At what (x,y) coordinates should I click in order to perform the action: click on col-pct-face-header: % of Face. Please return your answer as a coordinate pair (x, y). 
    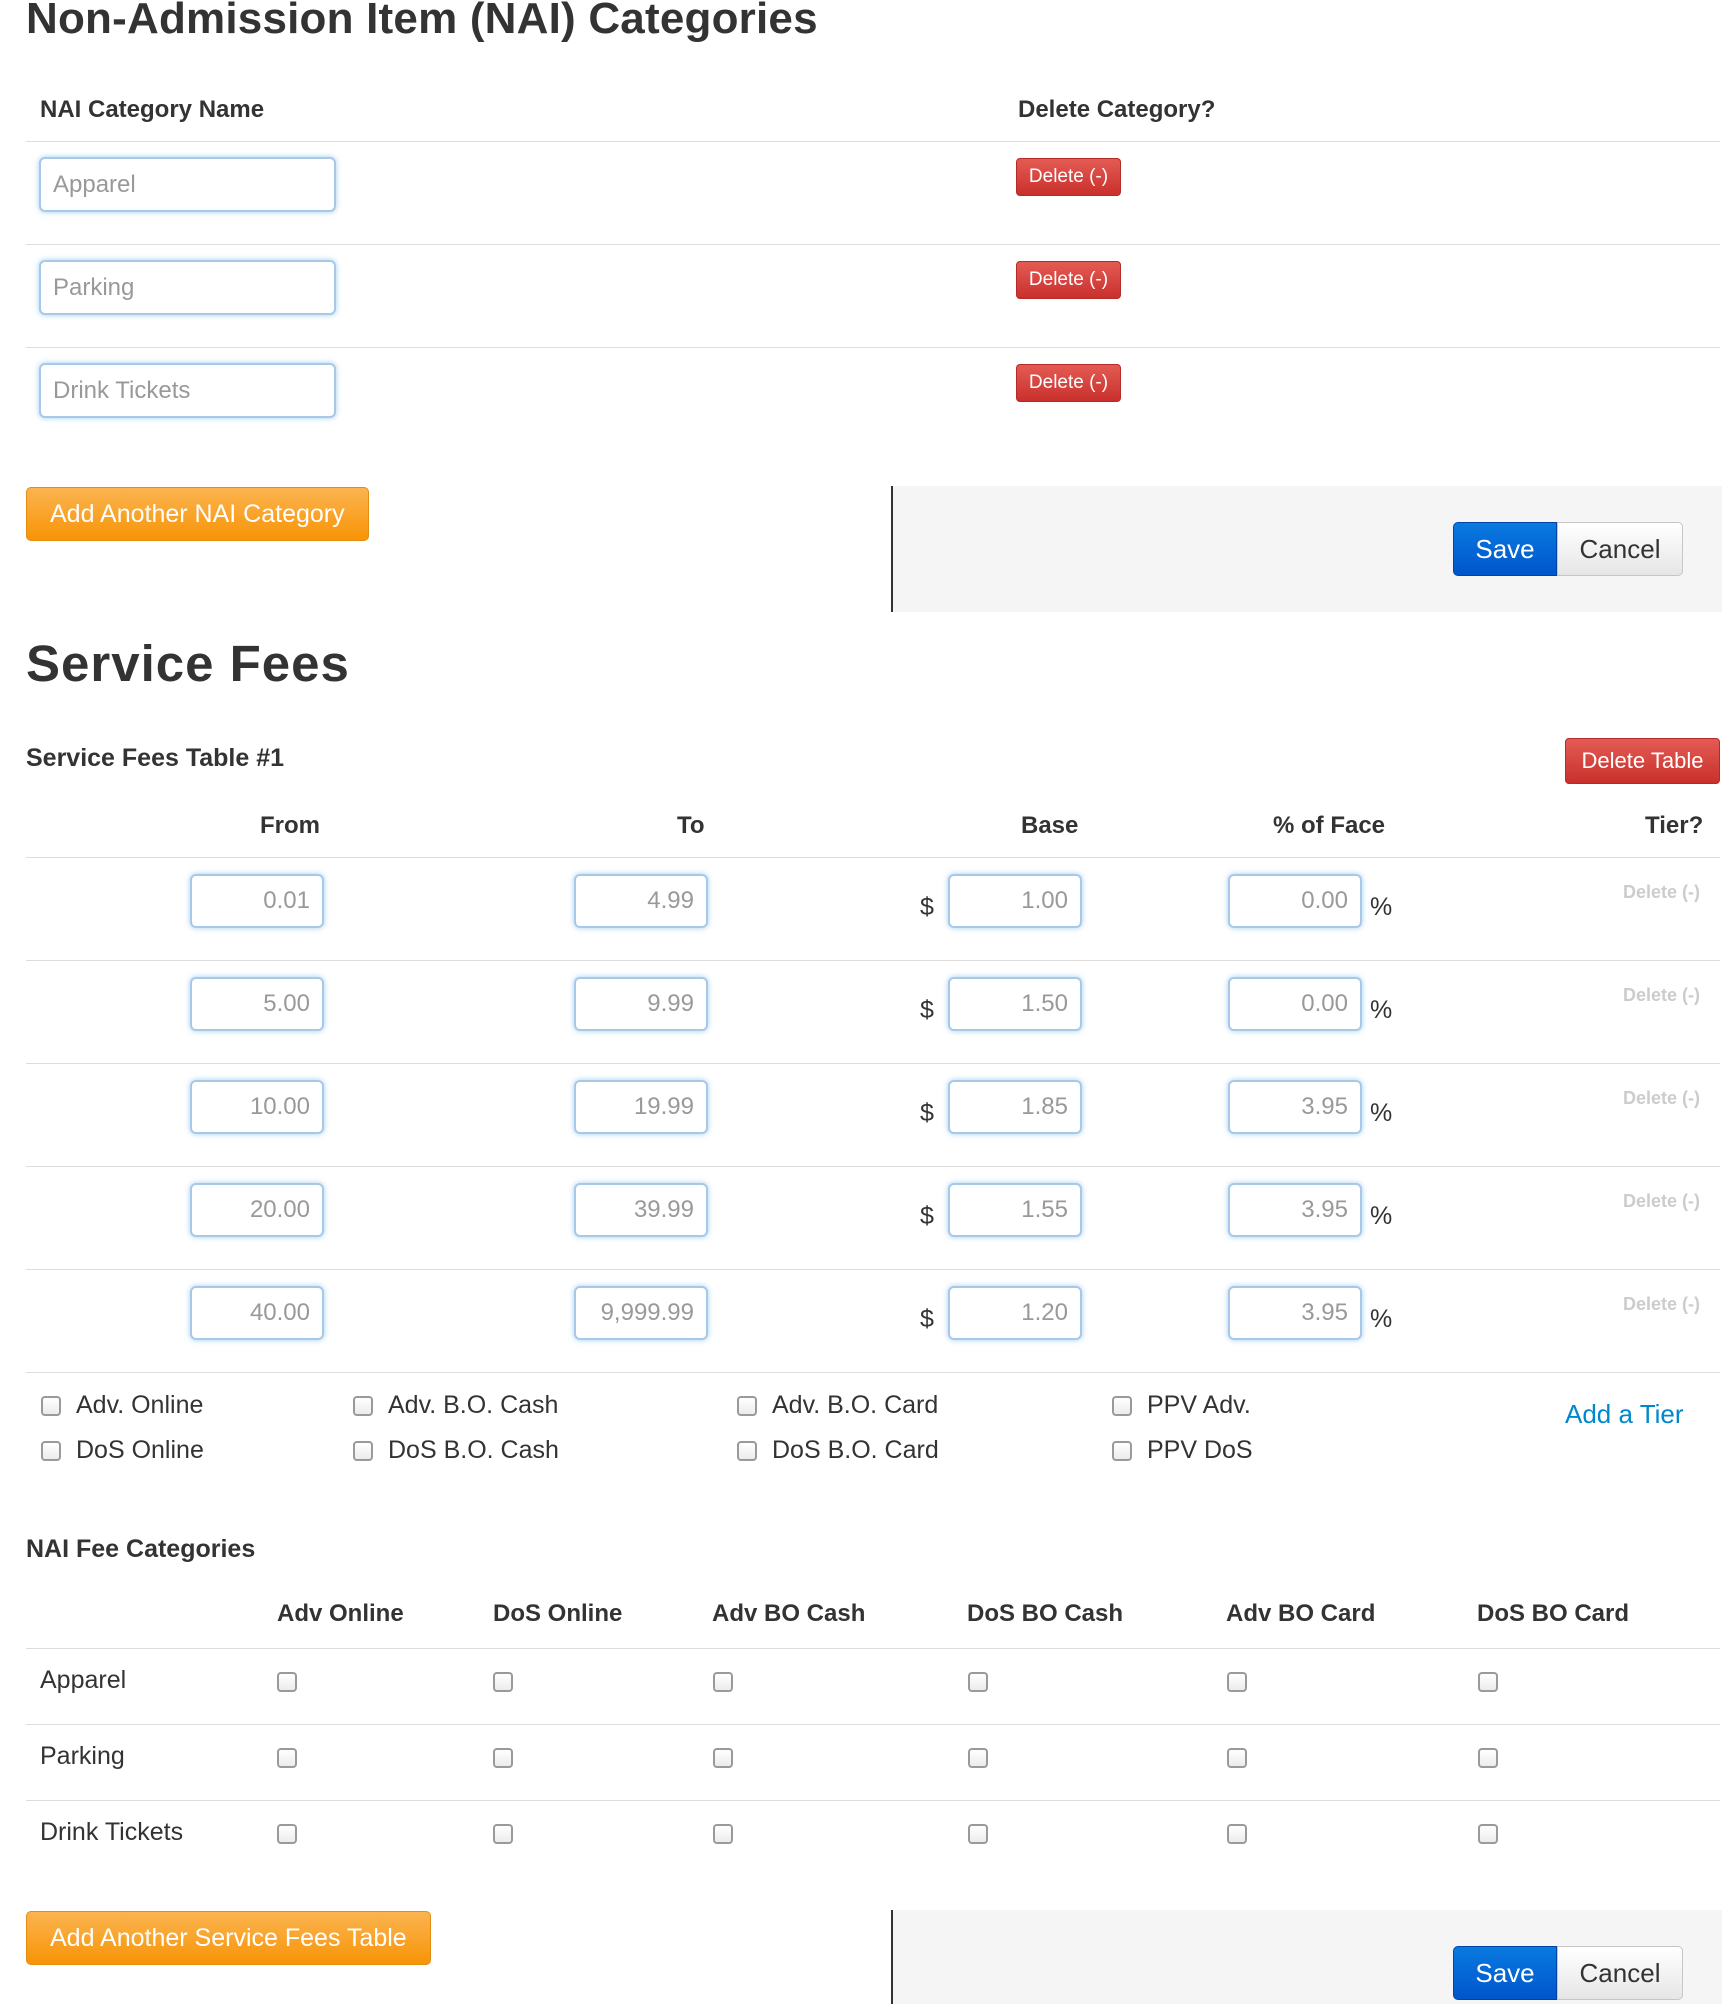
    Looking at the image, I should click on (1329, 825).